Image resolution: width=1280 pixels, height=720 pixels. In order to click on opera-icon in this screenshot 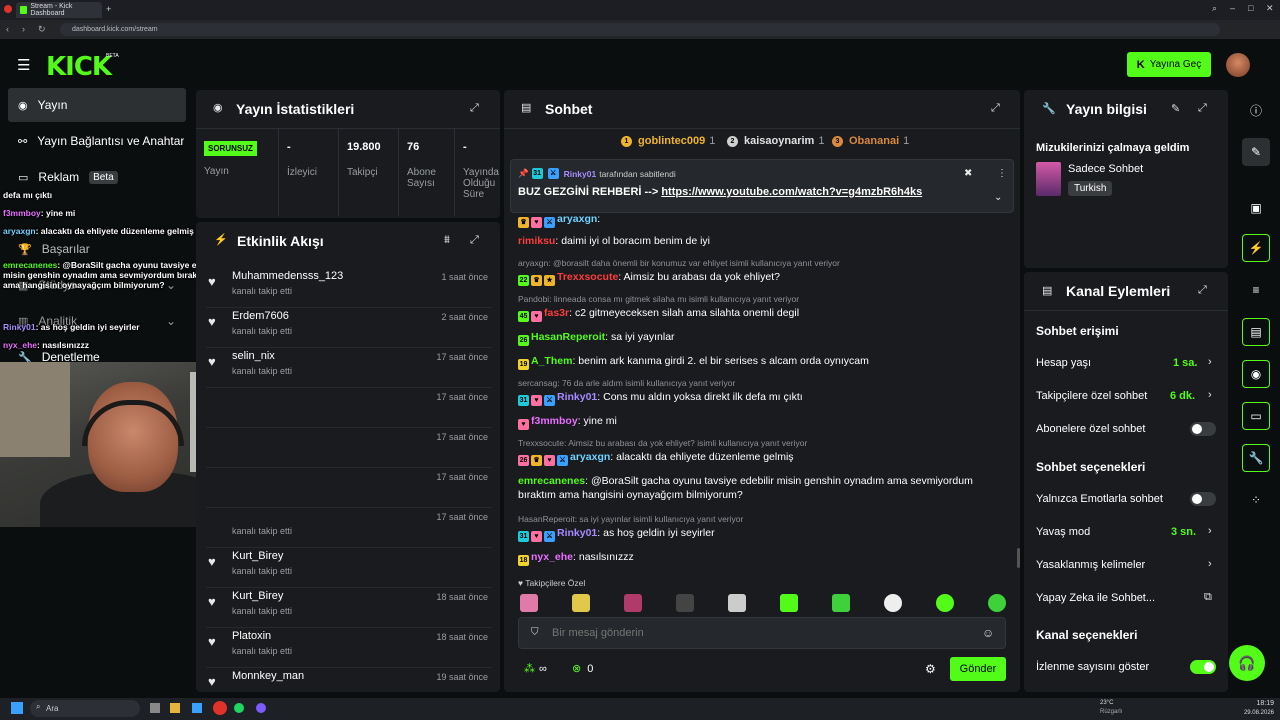, I will do `click(220, 708)`.